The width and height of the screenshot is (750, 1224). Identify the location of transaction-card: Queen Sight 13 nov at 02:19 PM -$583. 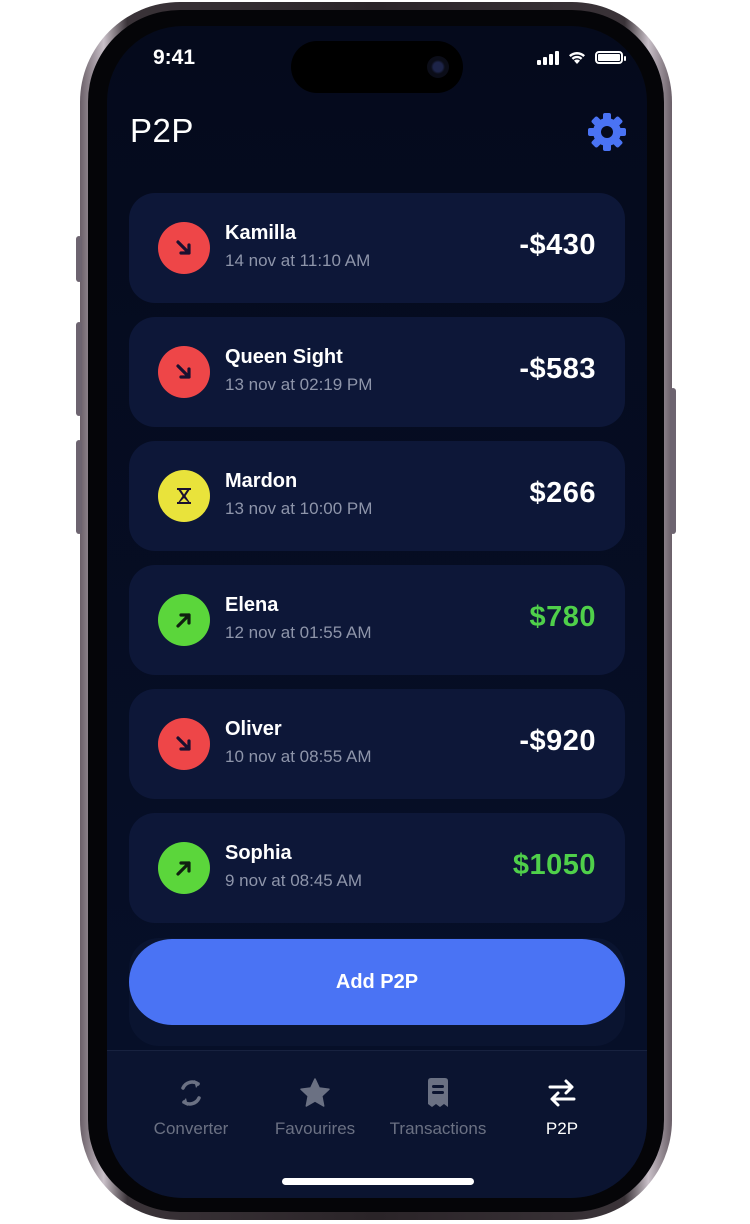
(377, 372).